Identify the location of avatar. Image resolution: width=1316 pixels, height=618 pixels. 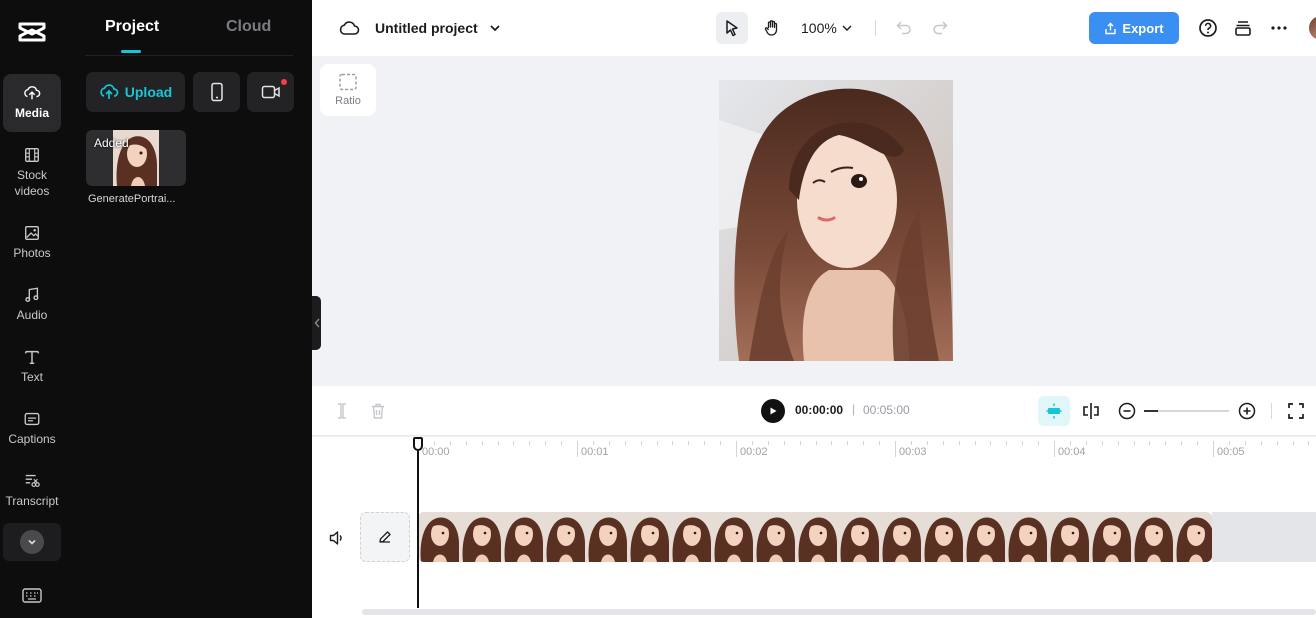
(1312, 28).